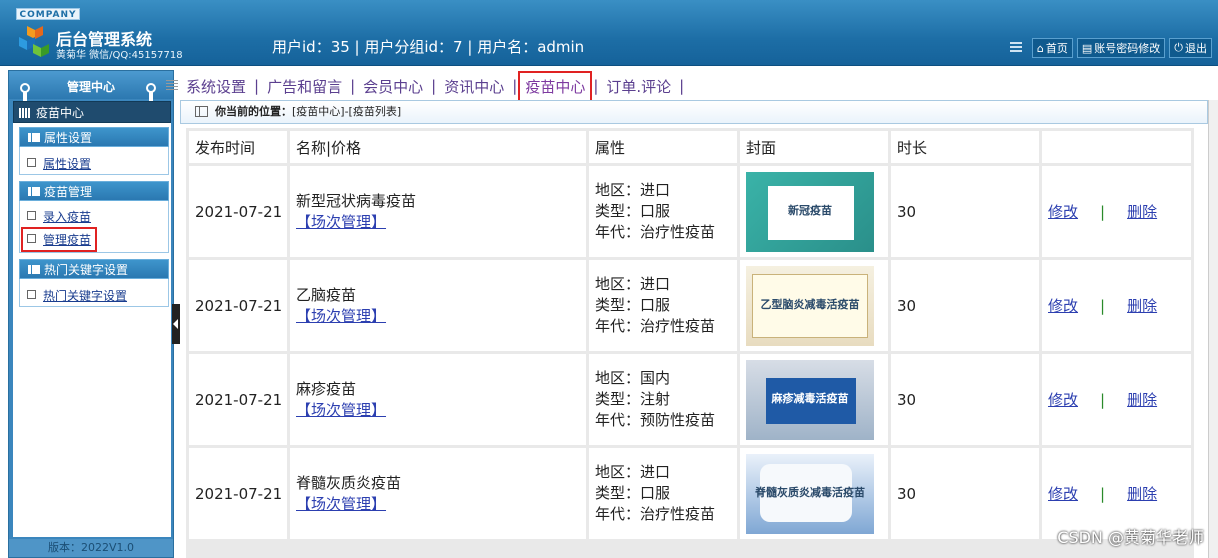 This screenshot has height=558, width=1218. What do you see at coordinates (216, 86) in the screenshot?
I see `tab-system-settings: 系统设置` at bounding box center [216, 86].